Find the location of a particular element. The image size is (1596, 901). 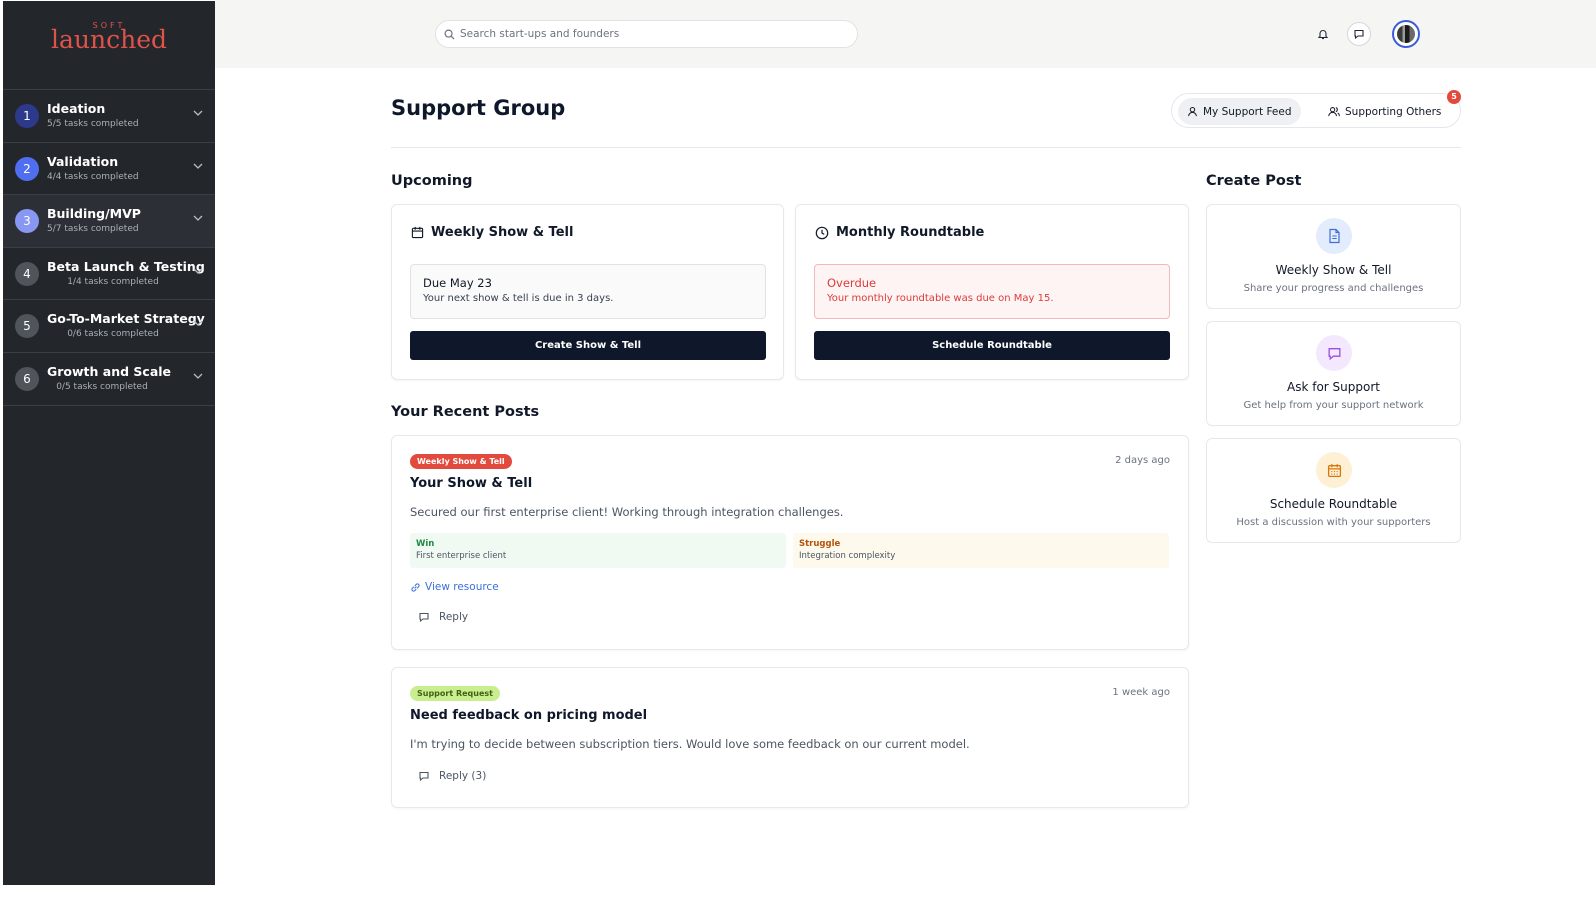

brand-logo: SOFT launched is located at coordinates (109, 45).